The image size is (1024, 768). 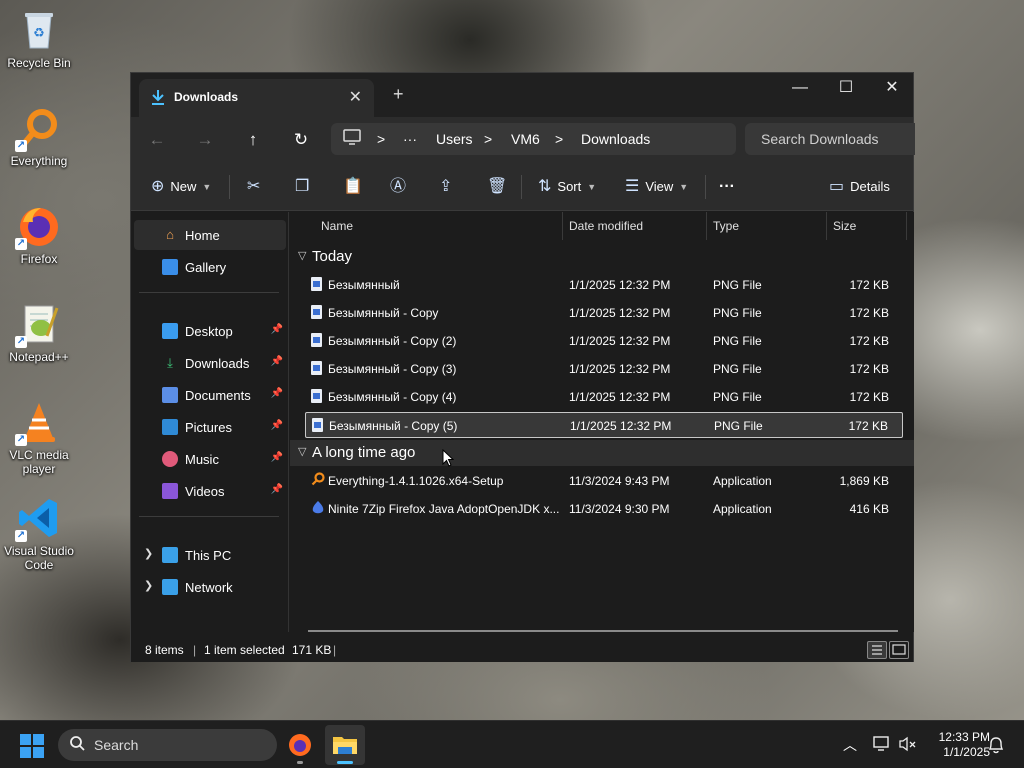 What do you see at coordinates (892, 89) in the screenshot?
I see `close-window-button: ✕` at bounding box center [892, 89].